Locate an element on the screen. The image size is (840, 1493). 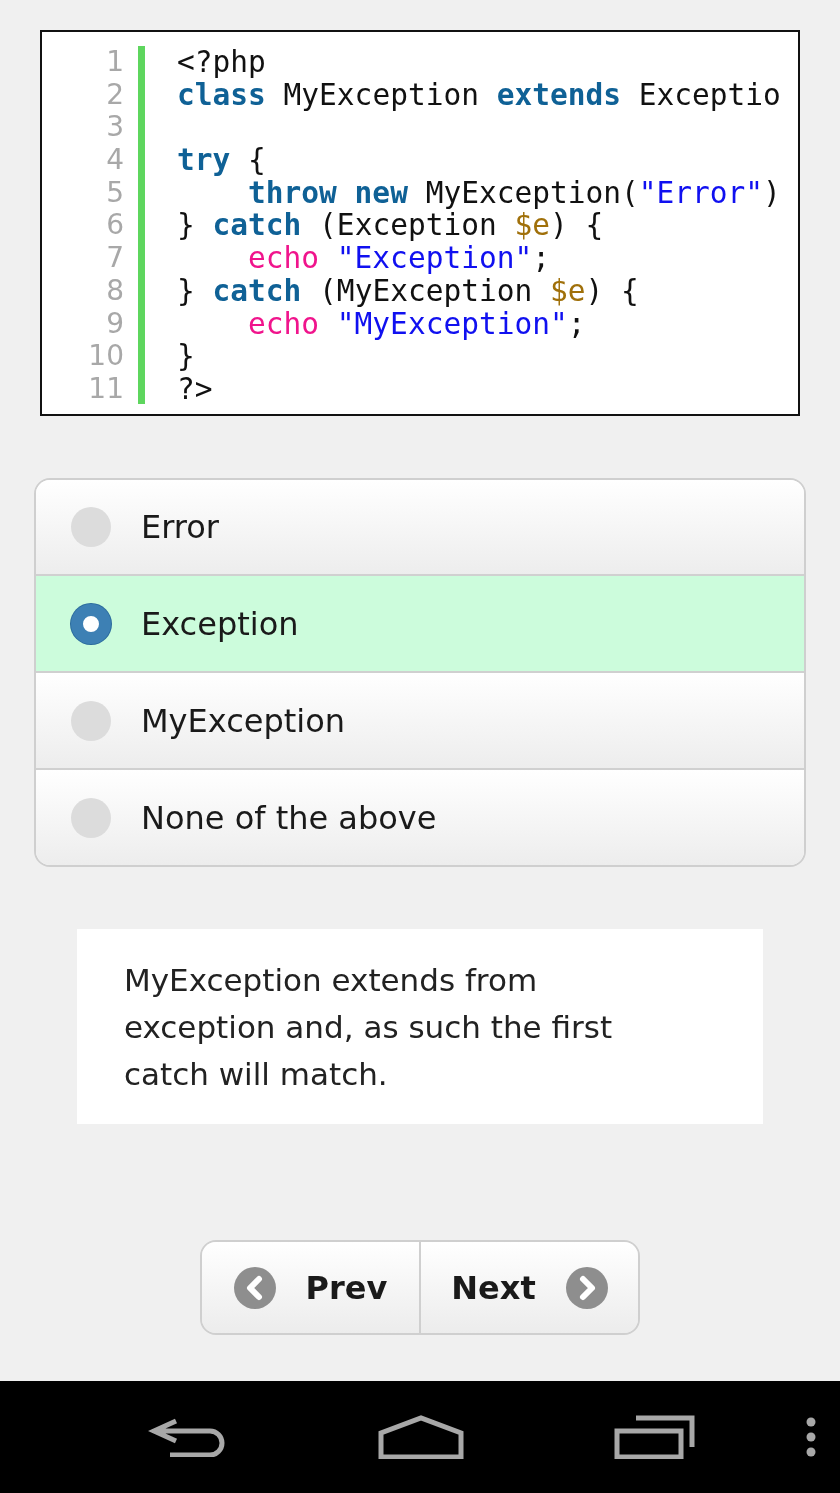
overflow-menu-icon is located at coordinates (811, 1437).